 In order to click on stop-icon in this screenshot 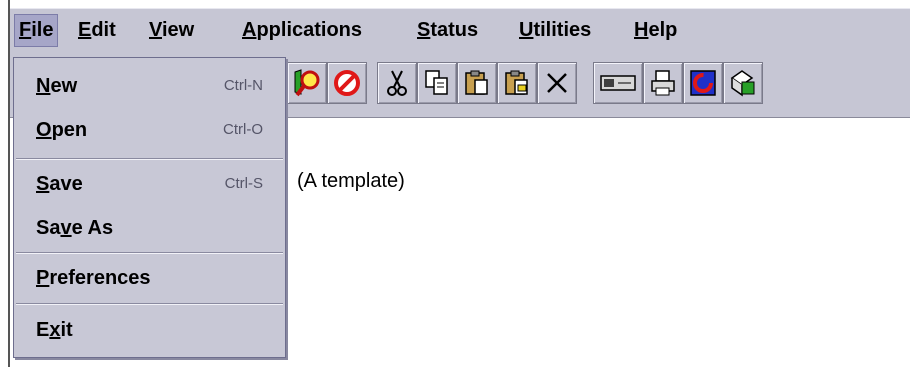, I will do `click(347, 83)`.